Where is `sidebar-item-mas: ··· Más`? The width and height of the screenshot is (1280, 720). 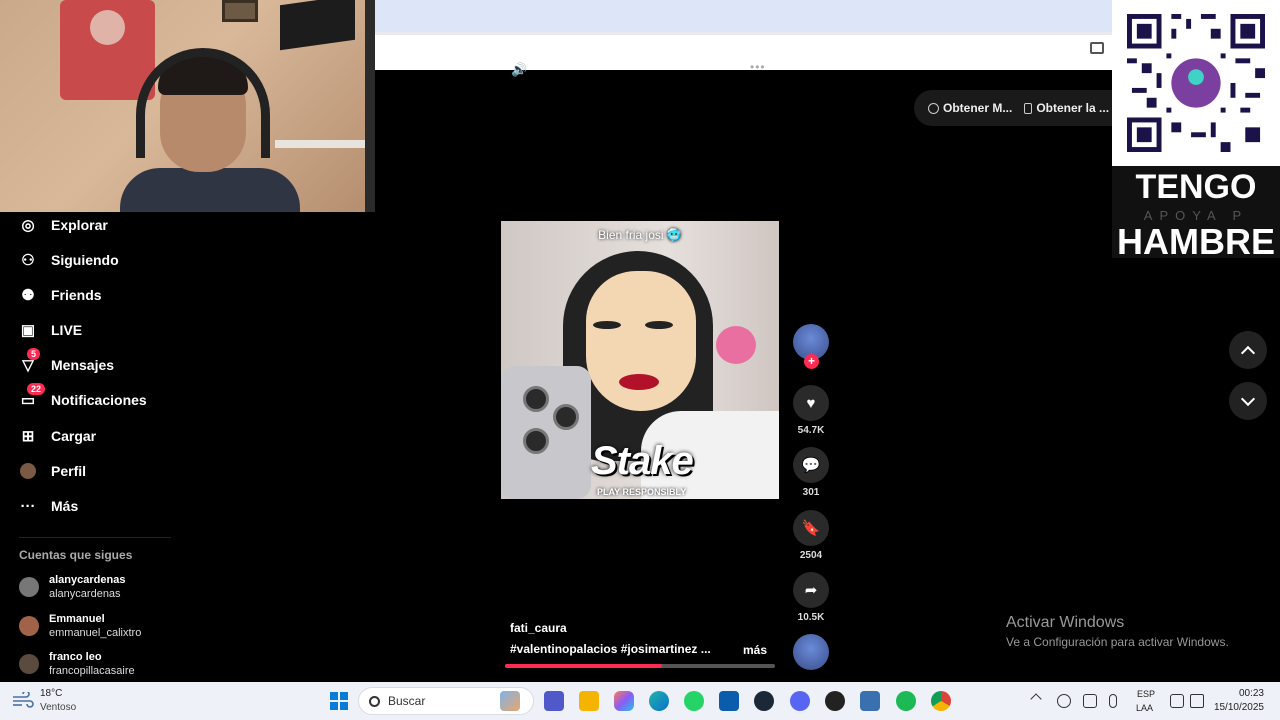 sidebar-item-mas: ··· Más is located at coordinates (49, 506).